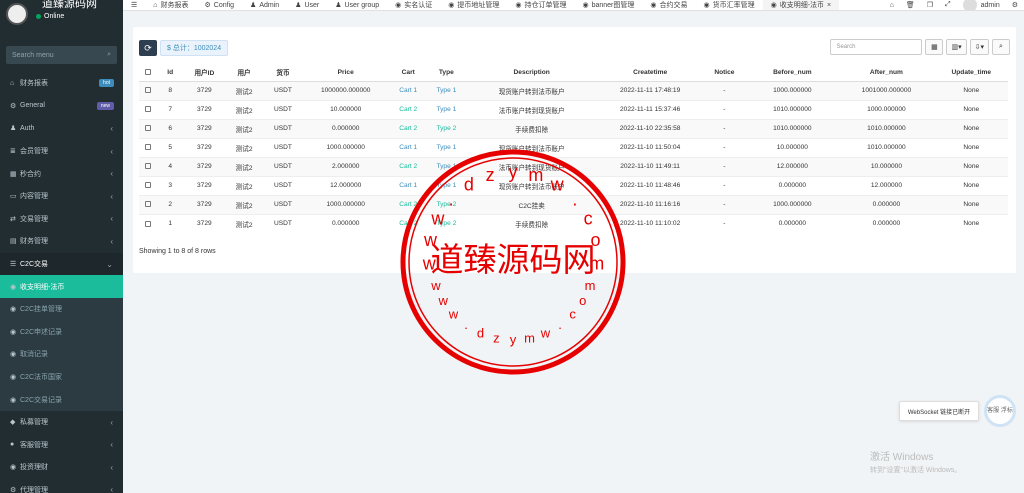 This screenshot has height=493, width=1024. I want to click on sidebar-item-label: C2C法币国家, so click(41, 378).